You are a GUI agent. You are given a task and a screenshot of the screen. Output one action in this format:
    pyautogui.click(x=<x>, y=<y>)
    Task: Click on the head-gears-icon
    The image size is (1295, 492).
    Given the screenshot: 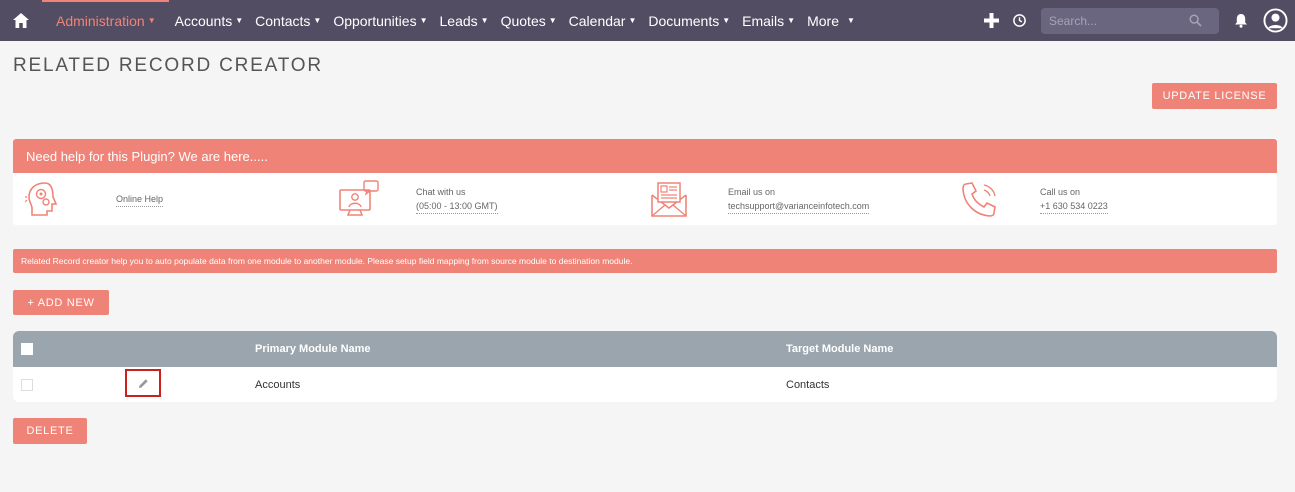 What is the action you would take?
    pyautogui.click(x=41, y=199)
    